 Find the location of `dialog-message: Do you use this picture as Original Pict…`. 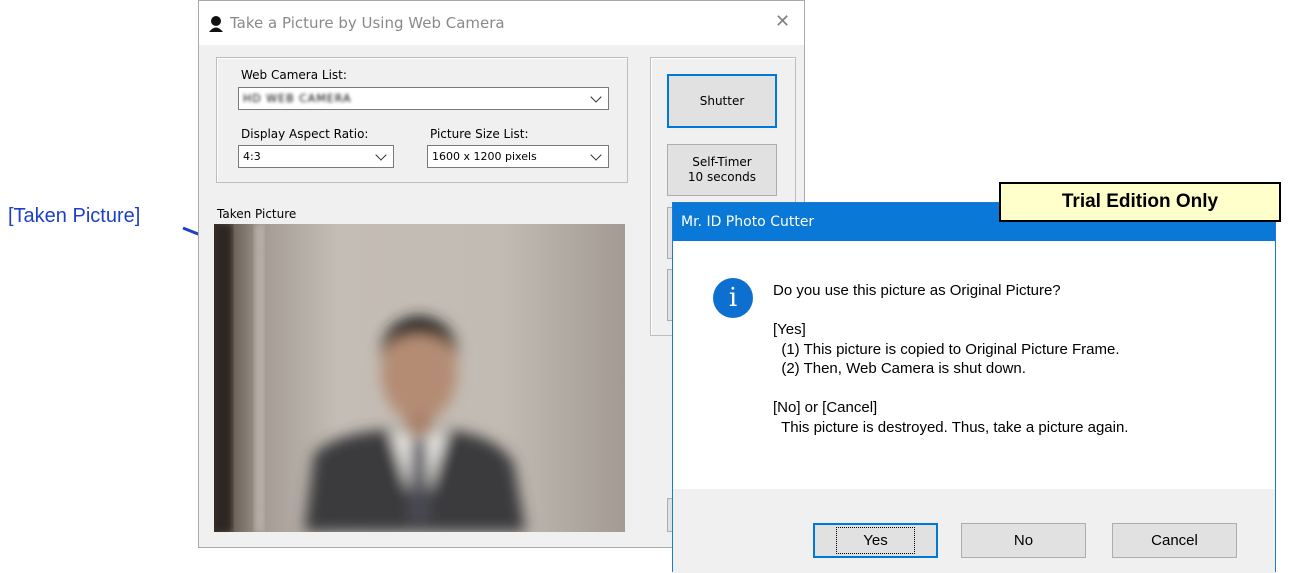

dialog-message: Do you use this picture as Original Pict… is located at coordinates (951, 359).